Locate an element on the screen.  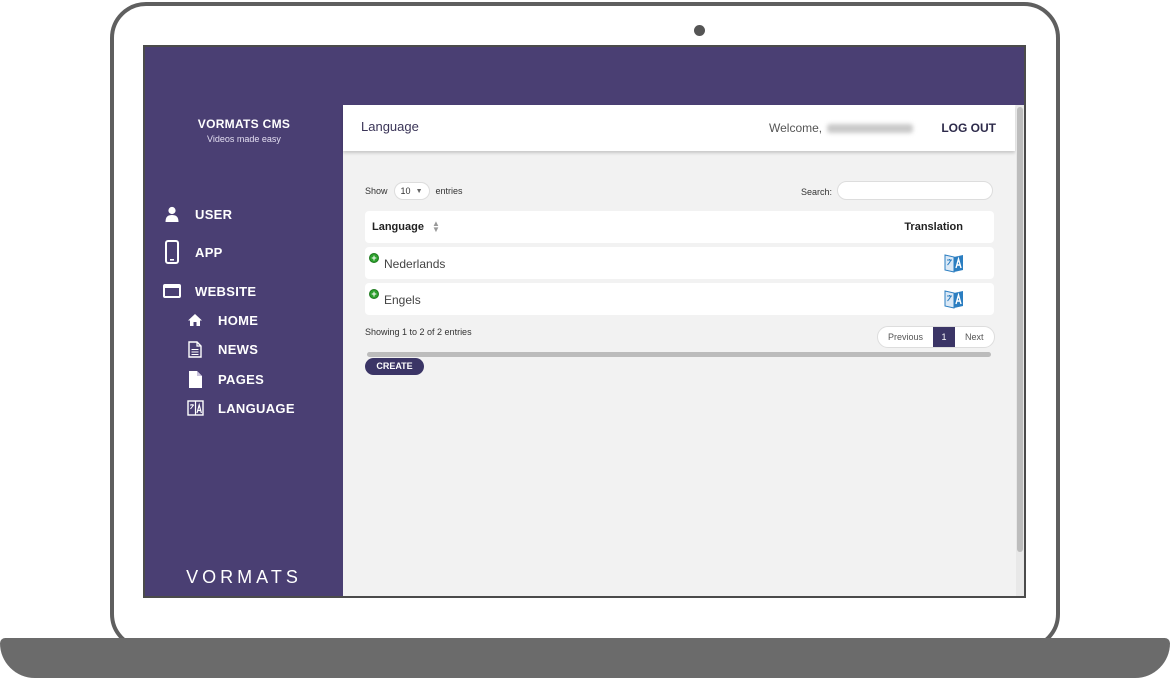
search-label: Search: is located at coordinates (817, 192).